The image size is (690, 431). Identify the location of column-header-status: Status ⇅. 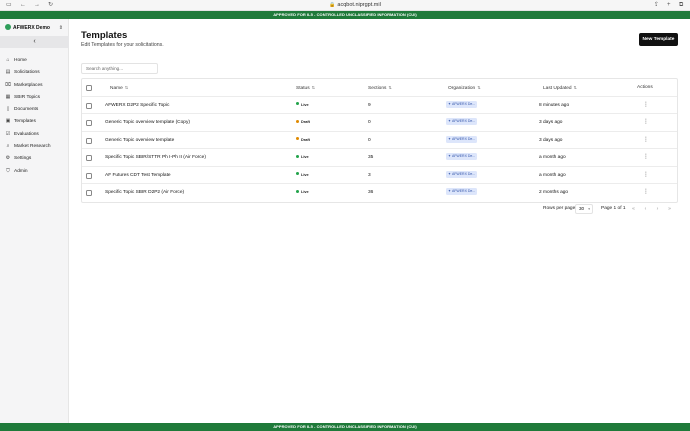
(305, 88).